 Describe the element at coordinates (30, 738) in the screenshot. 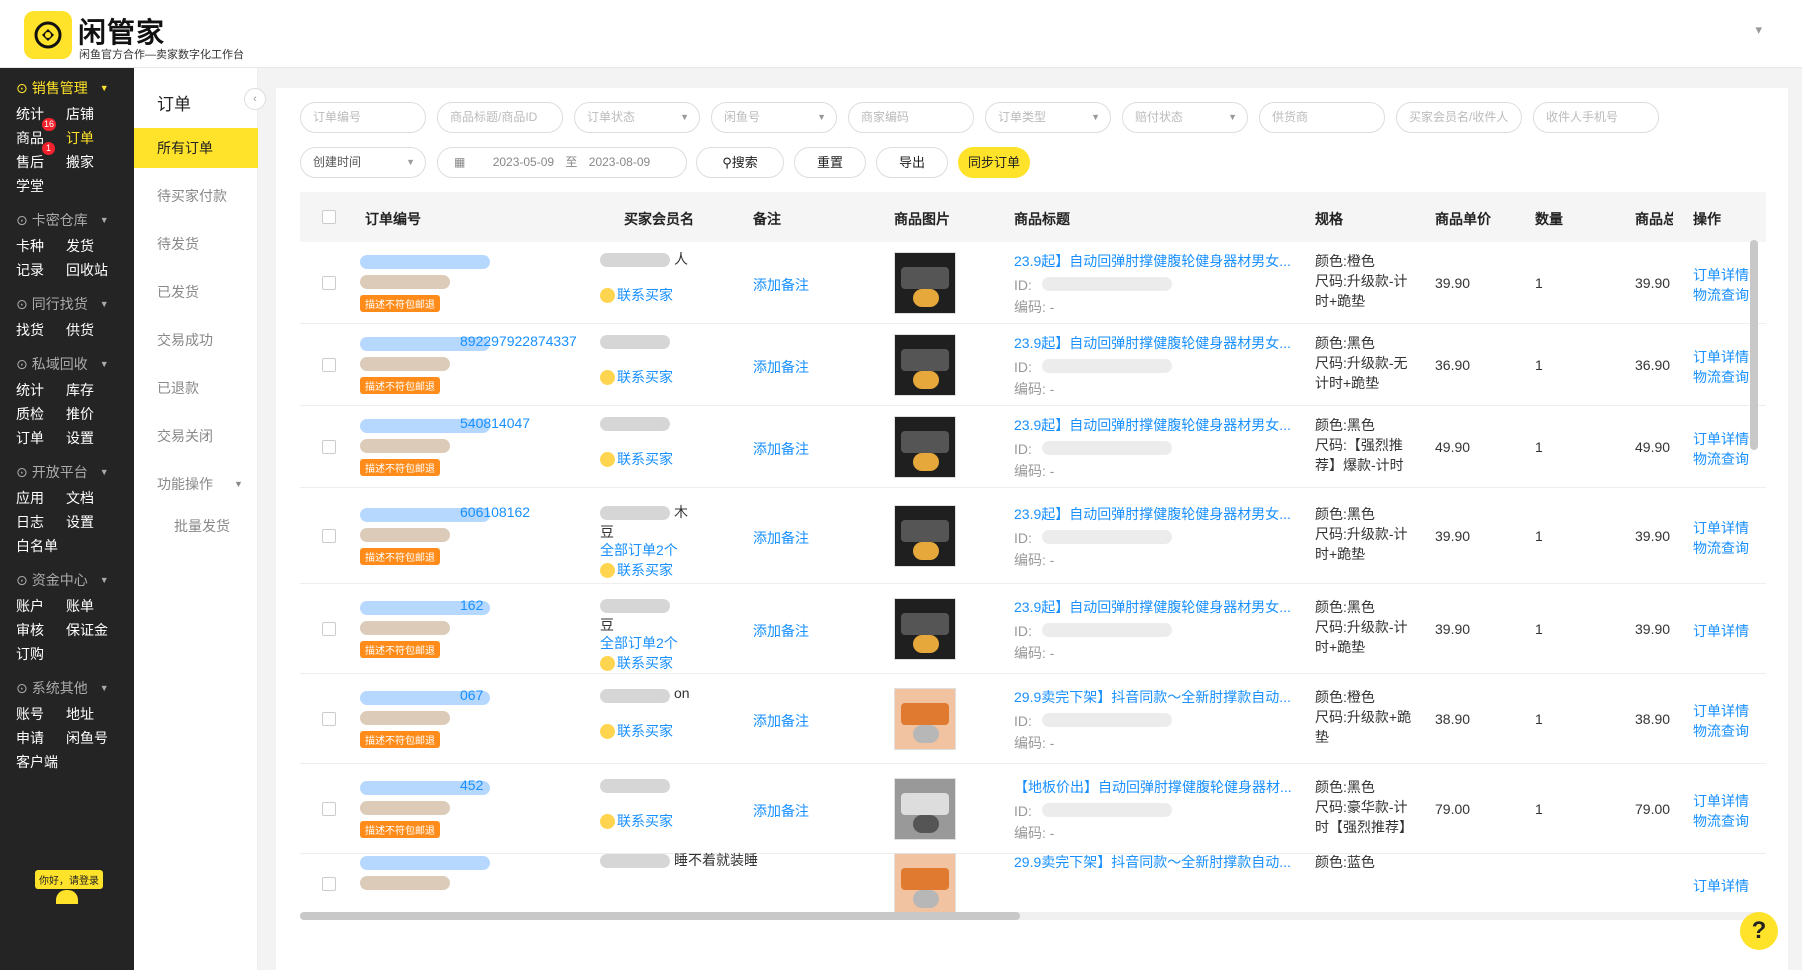

I see `sidebar-item-apply: 申请` at that location.